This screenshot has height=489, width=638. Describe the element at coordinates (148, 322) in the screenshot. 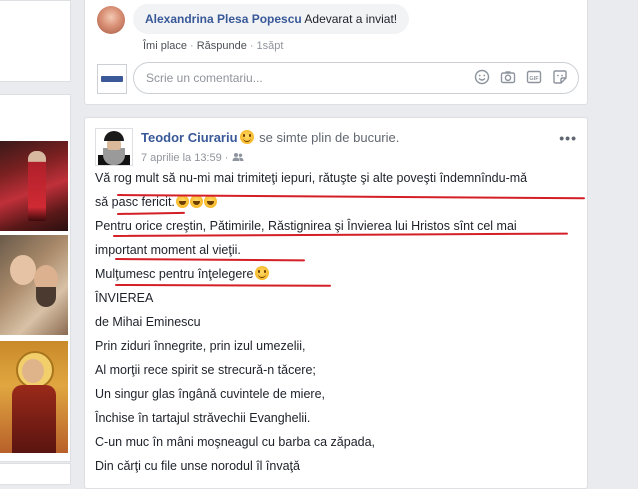

I see `poem-author: de Mihai Eminescu` at that location.